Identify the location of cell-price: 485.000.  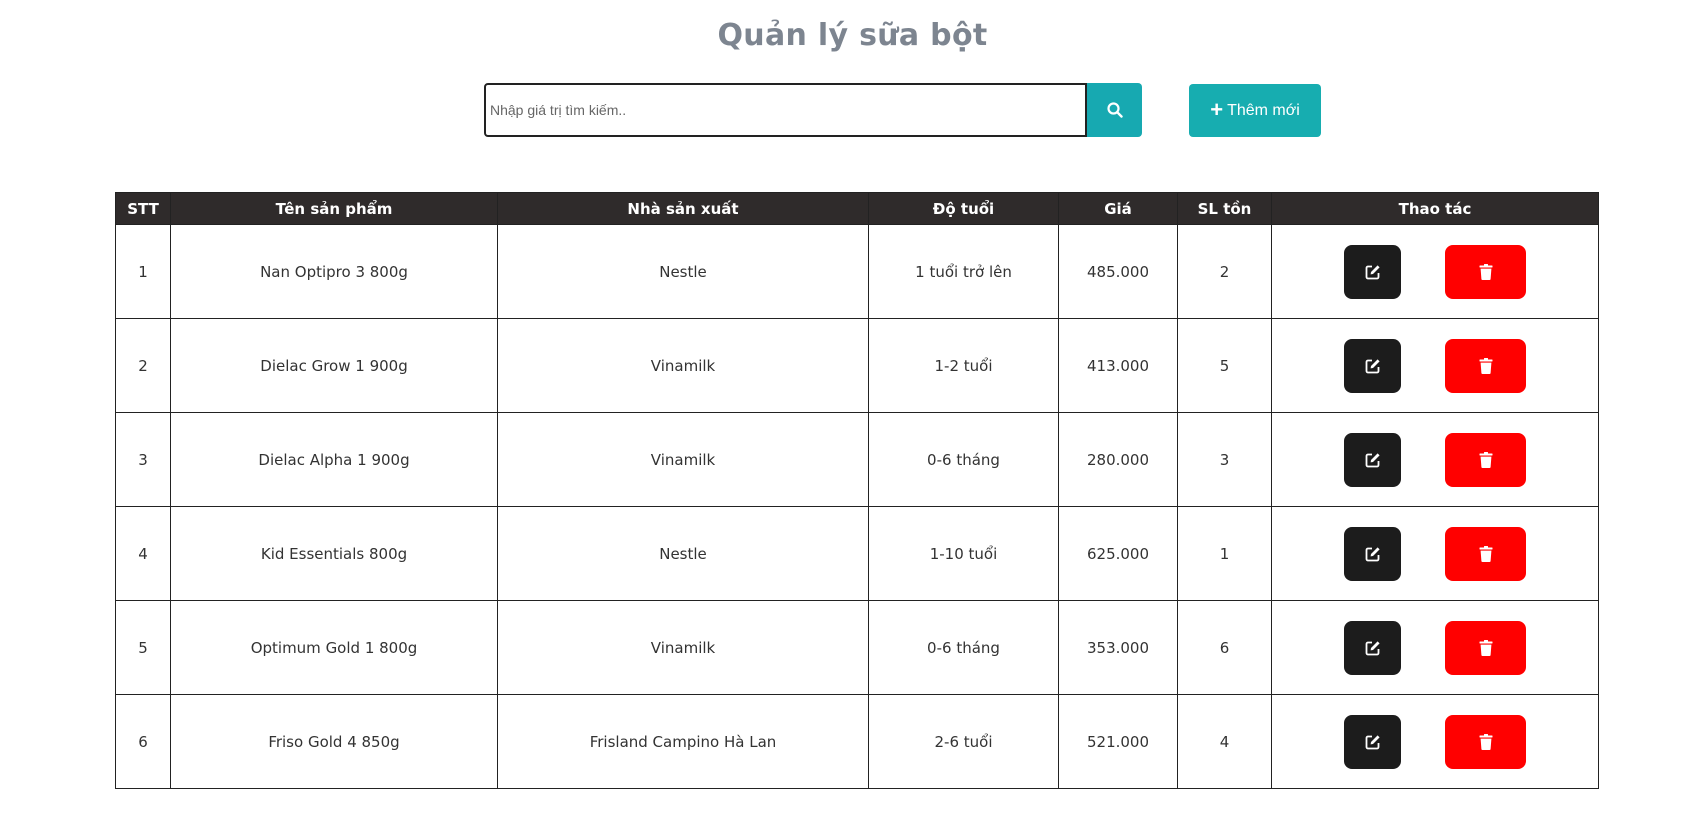
(1118, 271).